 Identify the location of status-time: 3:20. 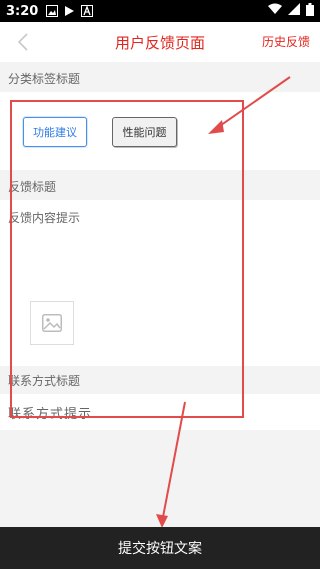
(22, 11).